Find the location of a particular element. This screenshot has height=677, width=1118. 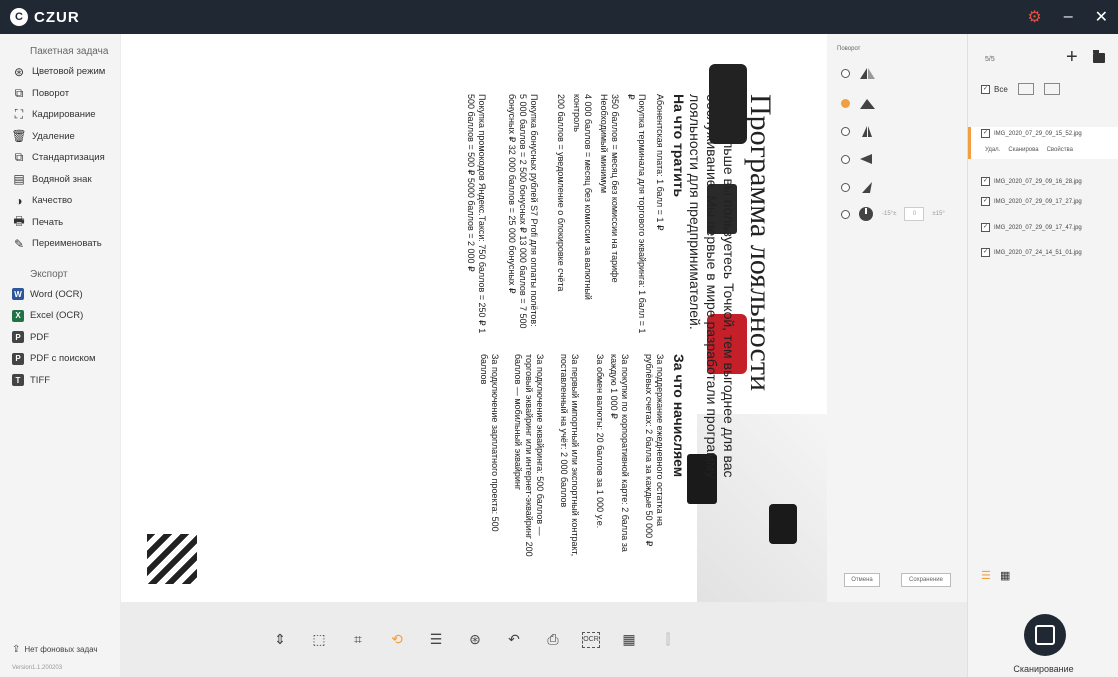

dial-icon is located at coordinates (866, 214).